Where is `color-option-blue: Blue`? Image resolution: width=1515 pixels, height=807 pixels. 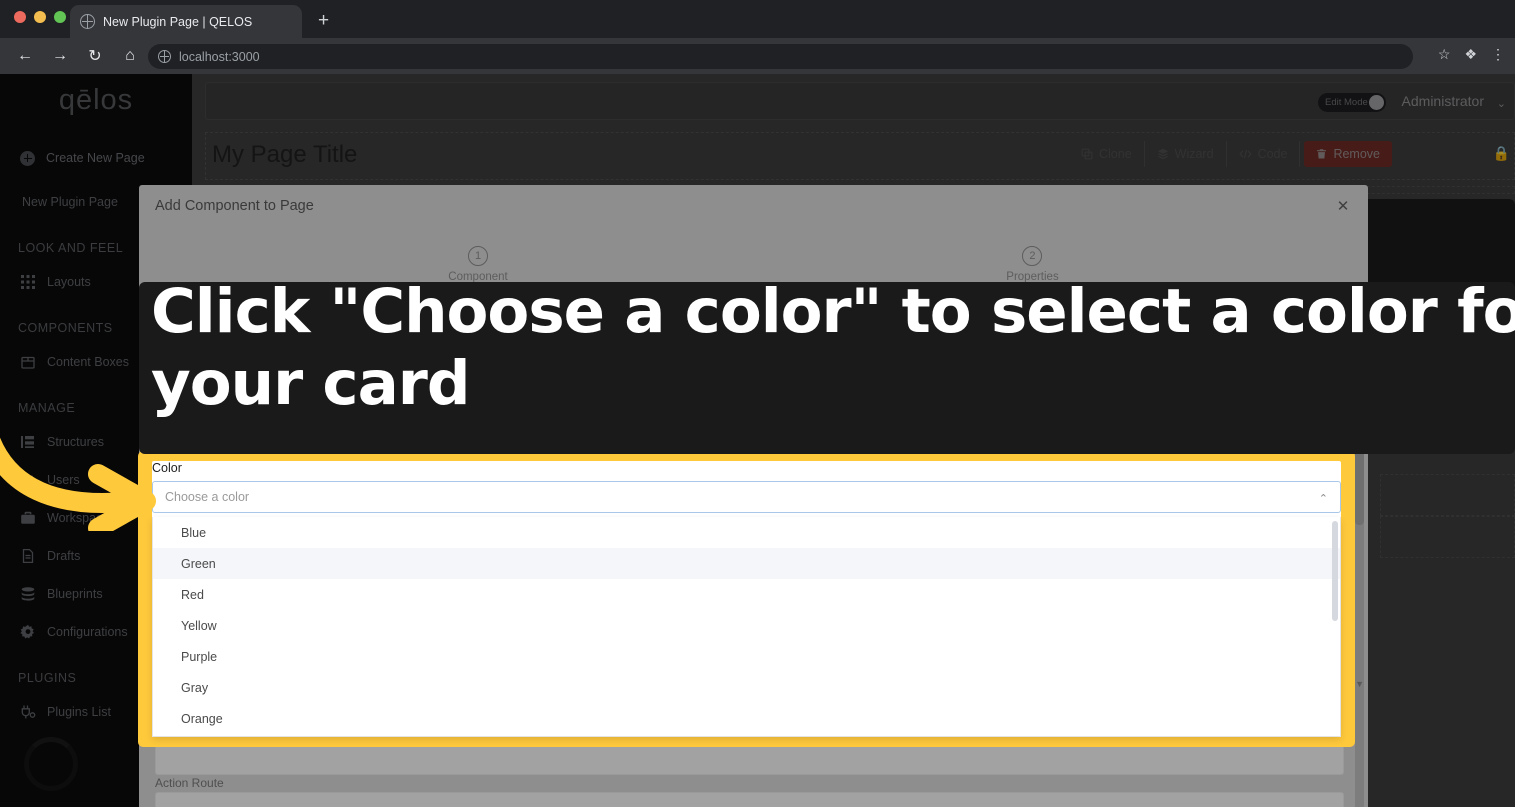 color-option-blue: Blue is located at coordinates (746, 532).